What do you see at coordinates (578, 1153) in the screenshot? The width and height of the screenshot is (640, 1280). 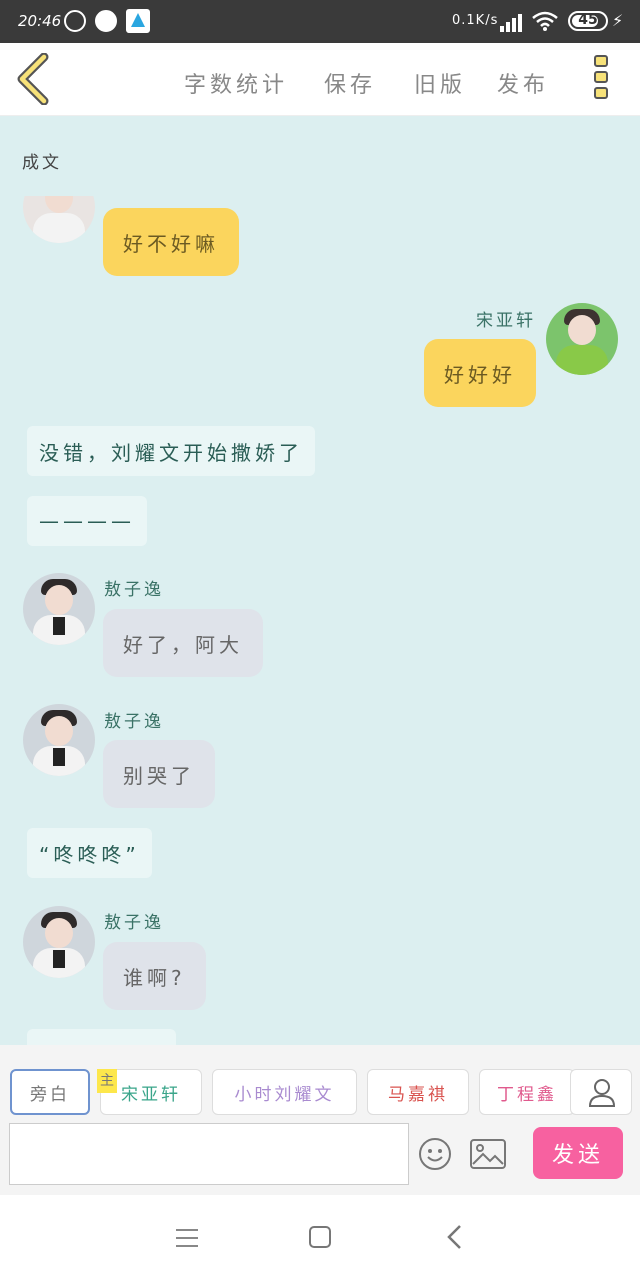 I see `send-button: 发送` at bounding box center [578, 1153].